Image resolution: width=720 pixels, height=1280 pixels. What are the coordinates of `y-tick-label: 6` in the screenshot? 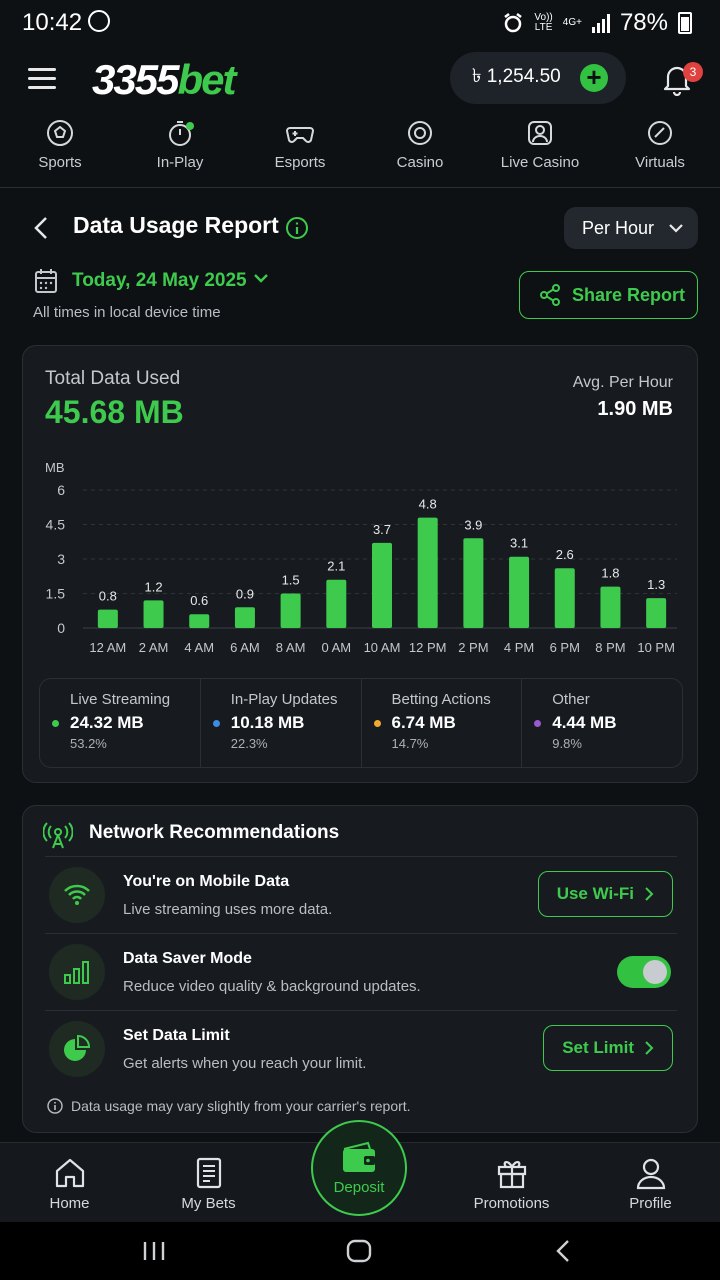 It's located at (61, 490).